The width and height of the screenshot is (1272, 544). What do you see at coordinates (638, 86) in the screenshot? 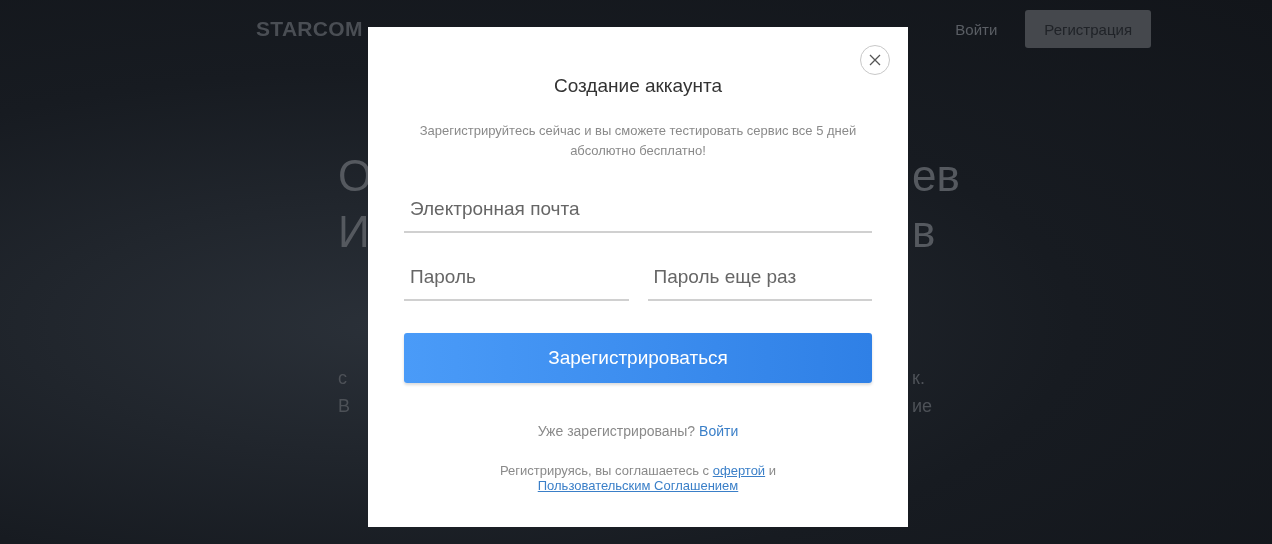
I see `dialog-title: Создание аккаунта` at bounding box center [638, 86].